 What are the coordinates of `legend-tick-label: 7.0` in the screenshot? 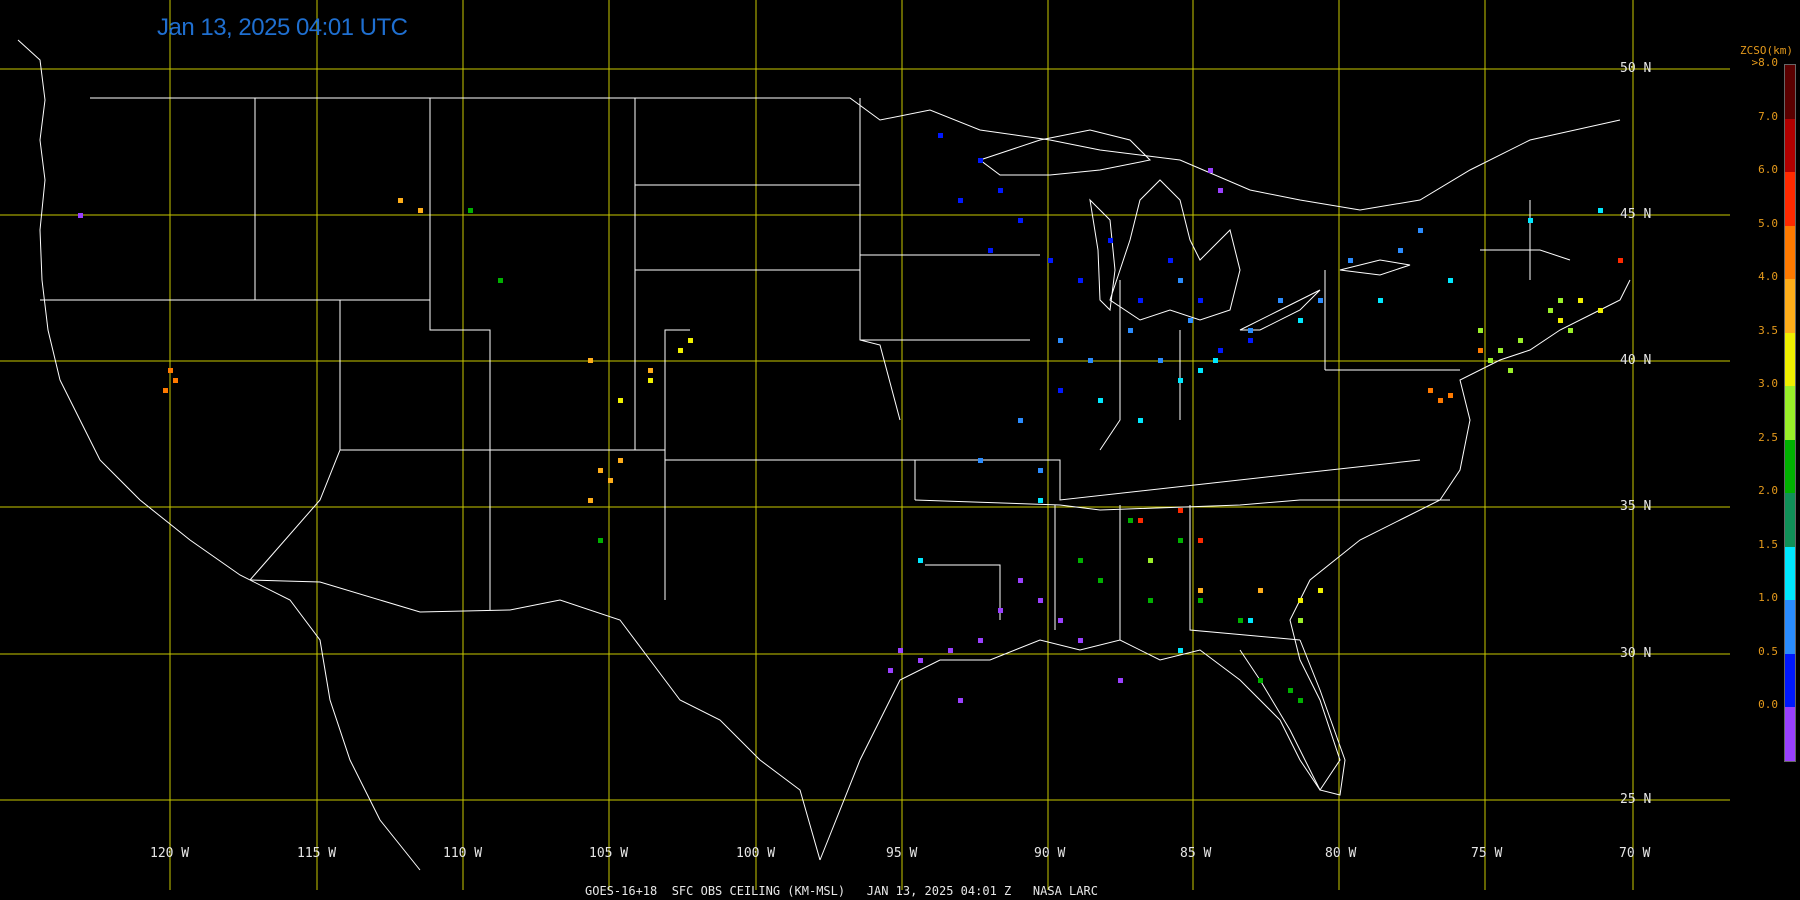 It's located at (1768, 116).